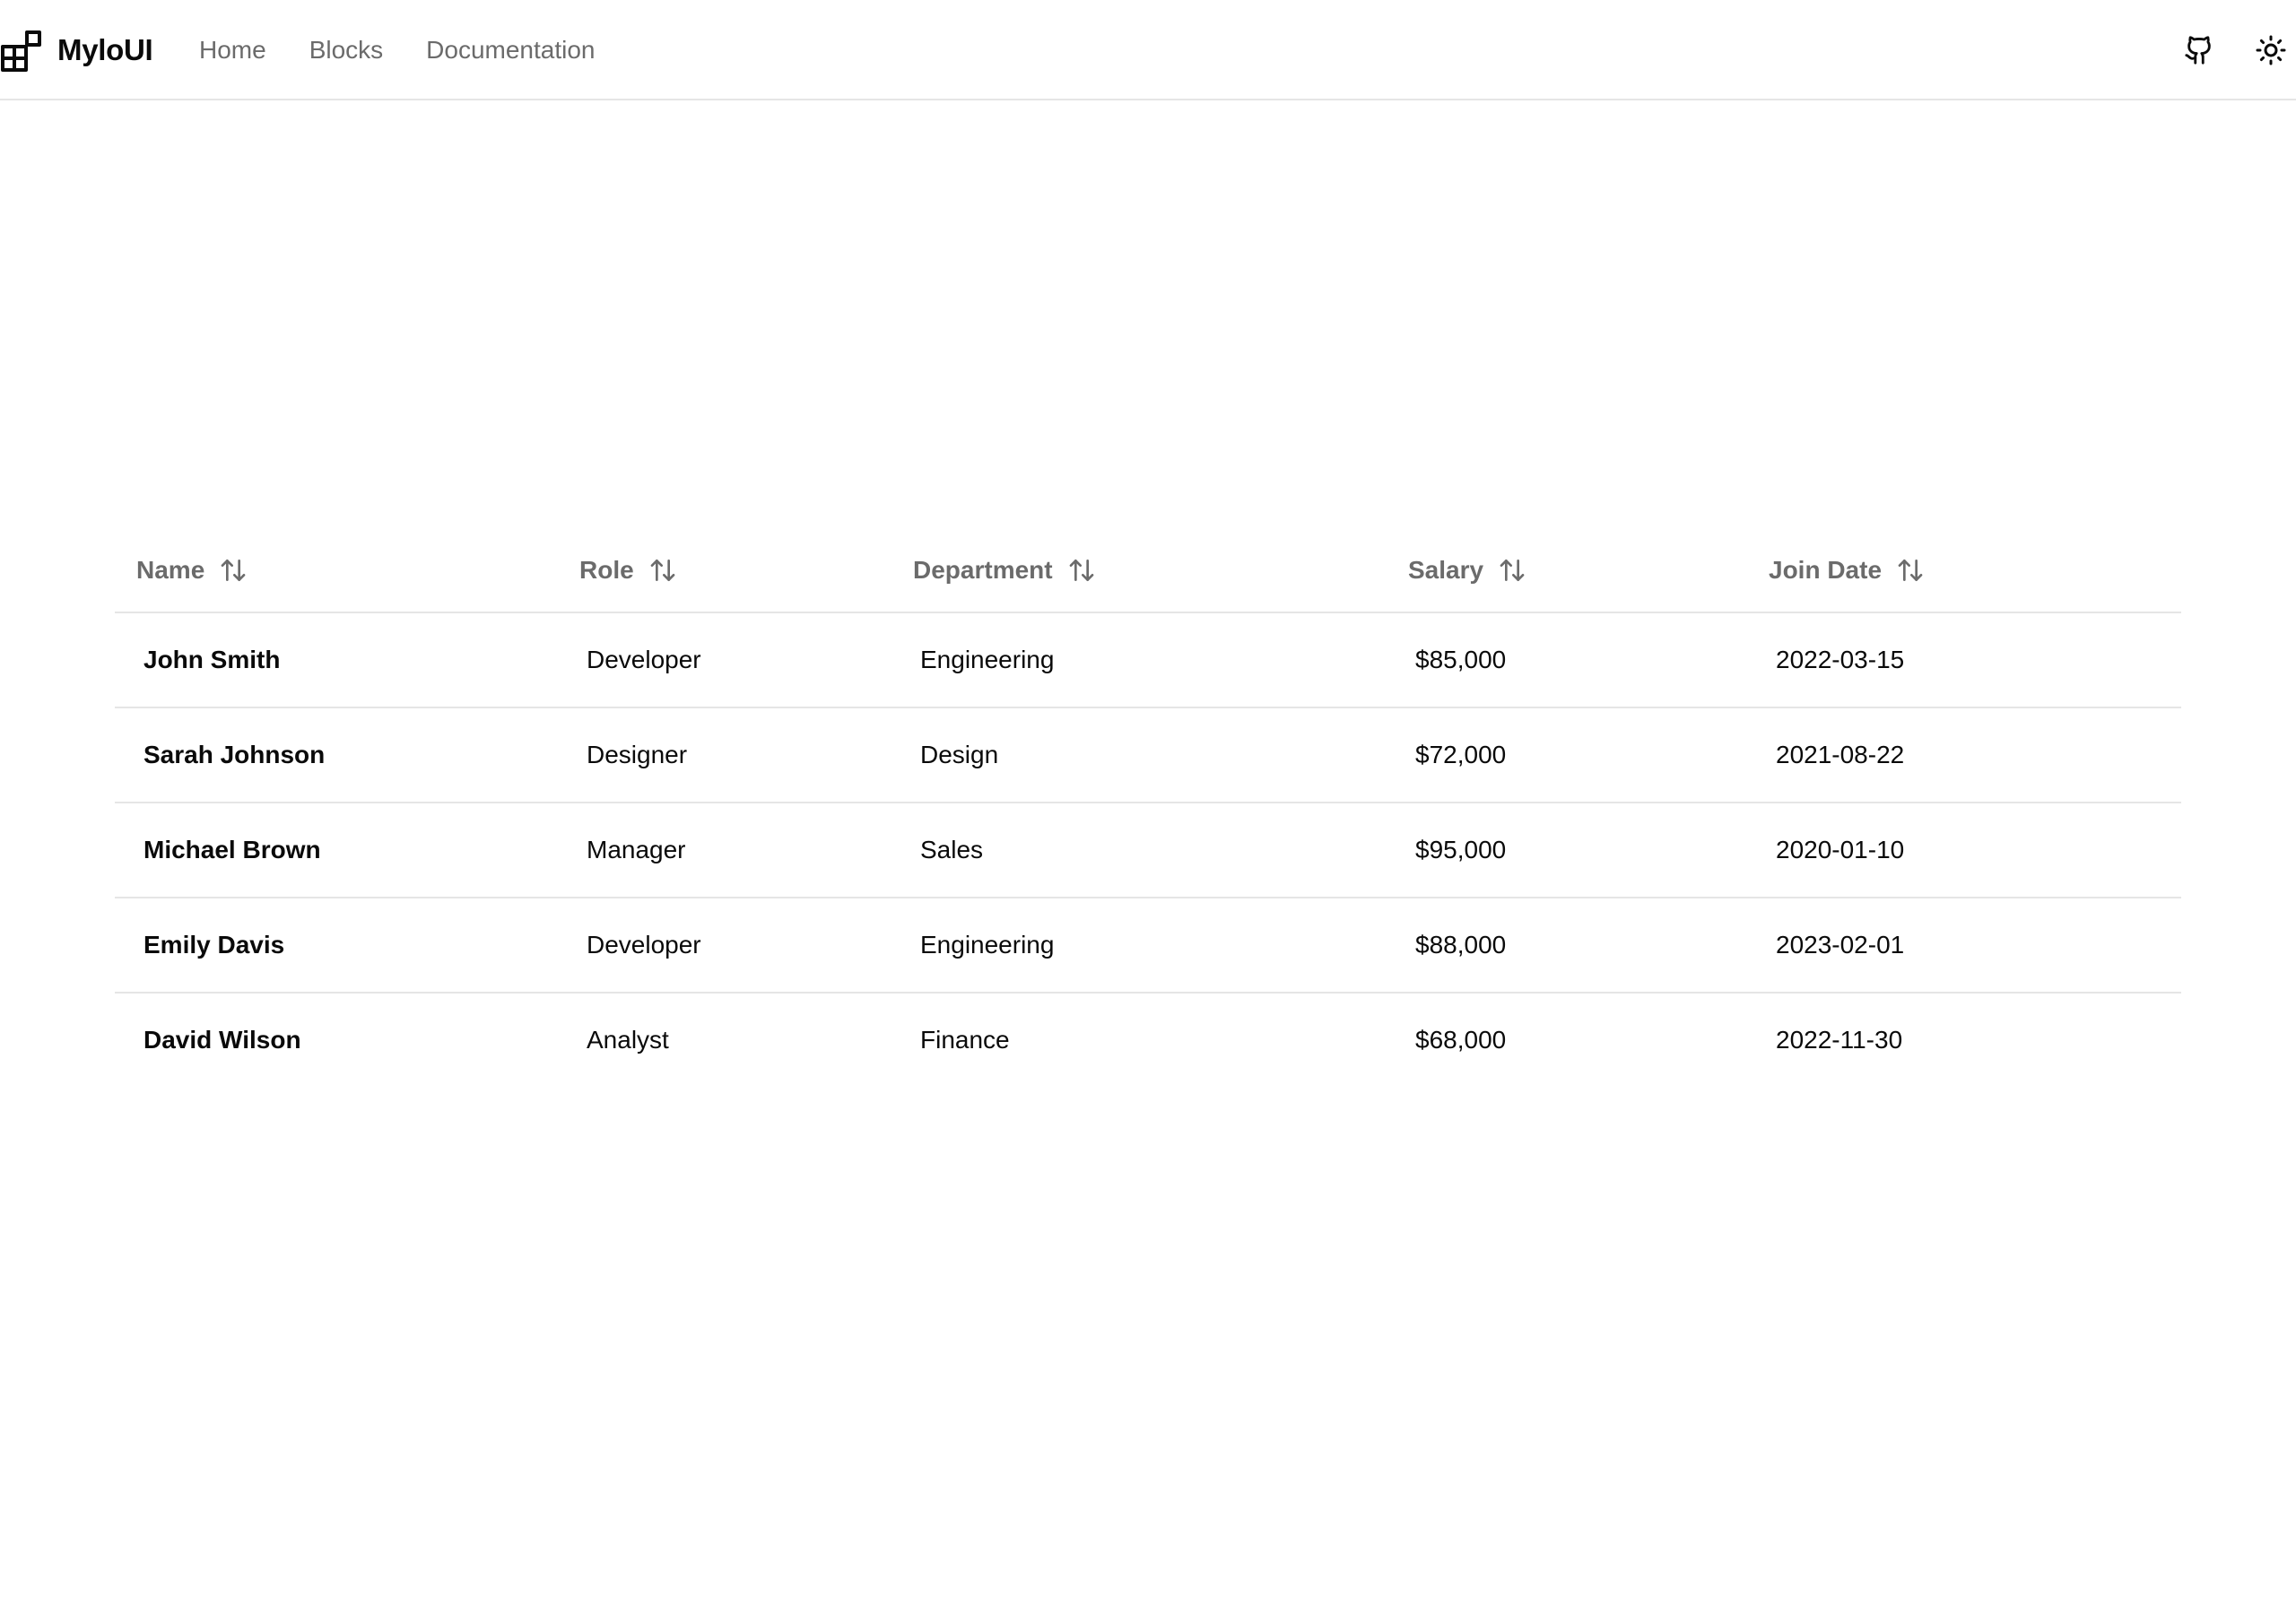  I want to click on sort-by-role-button: Role, so click(628, 570).